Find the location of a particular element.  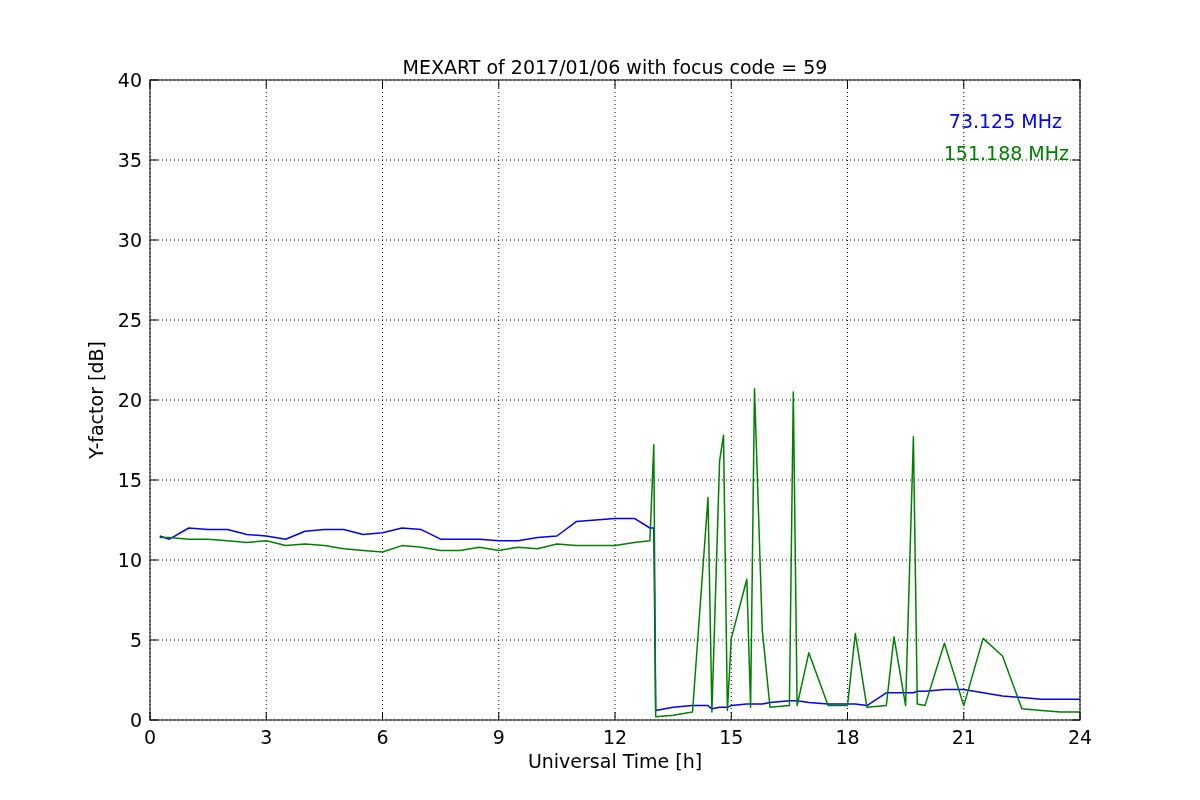

tick-label: 25 is located at coordinates (129, 320).